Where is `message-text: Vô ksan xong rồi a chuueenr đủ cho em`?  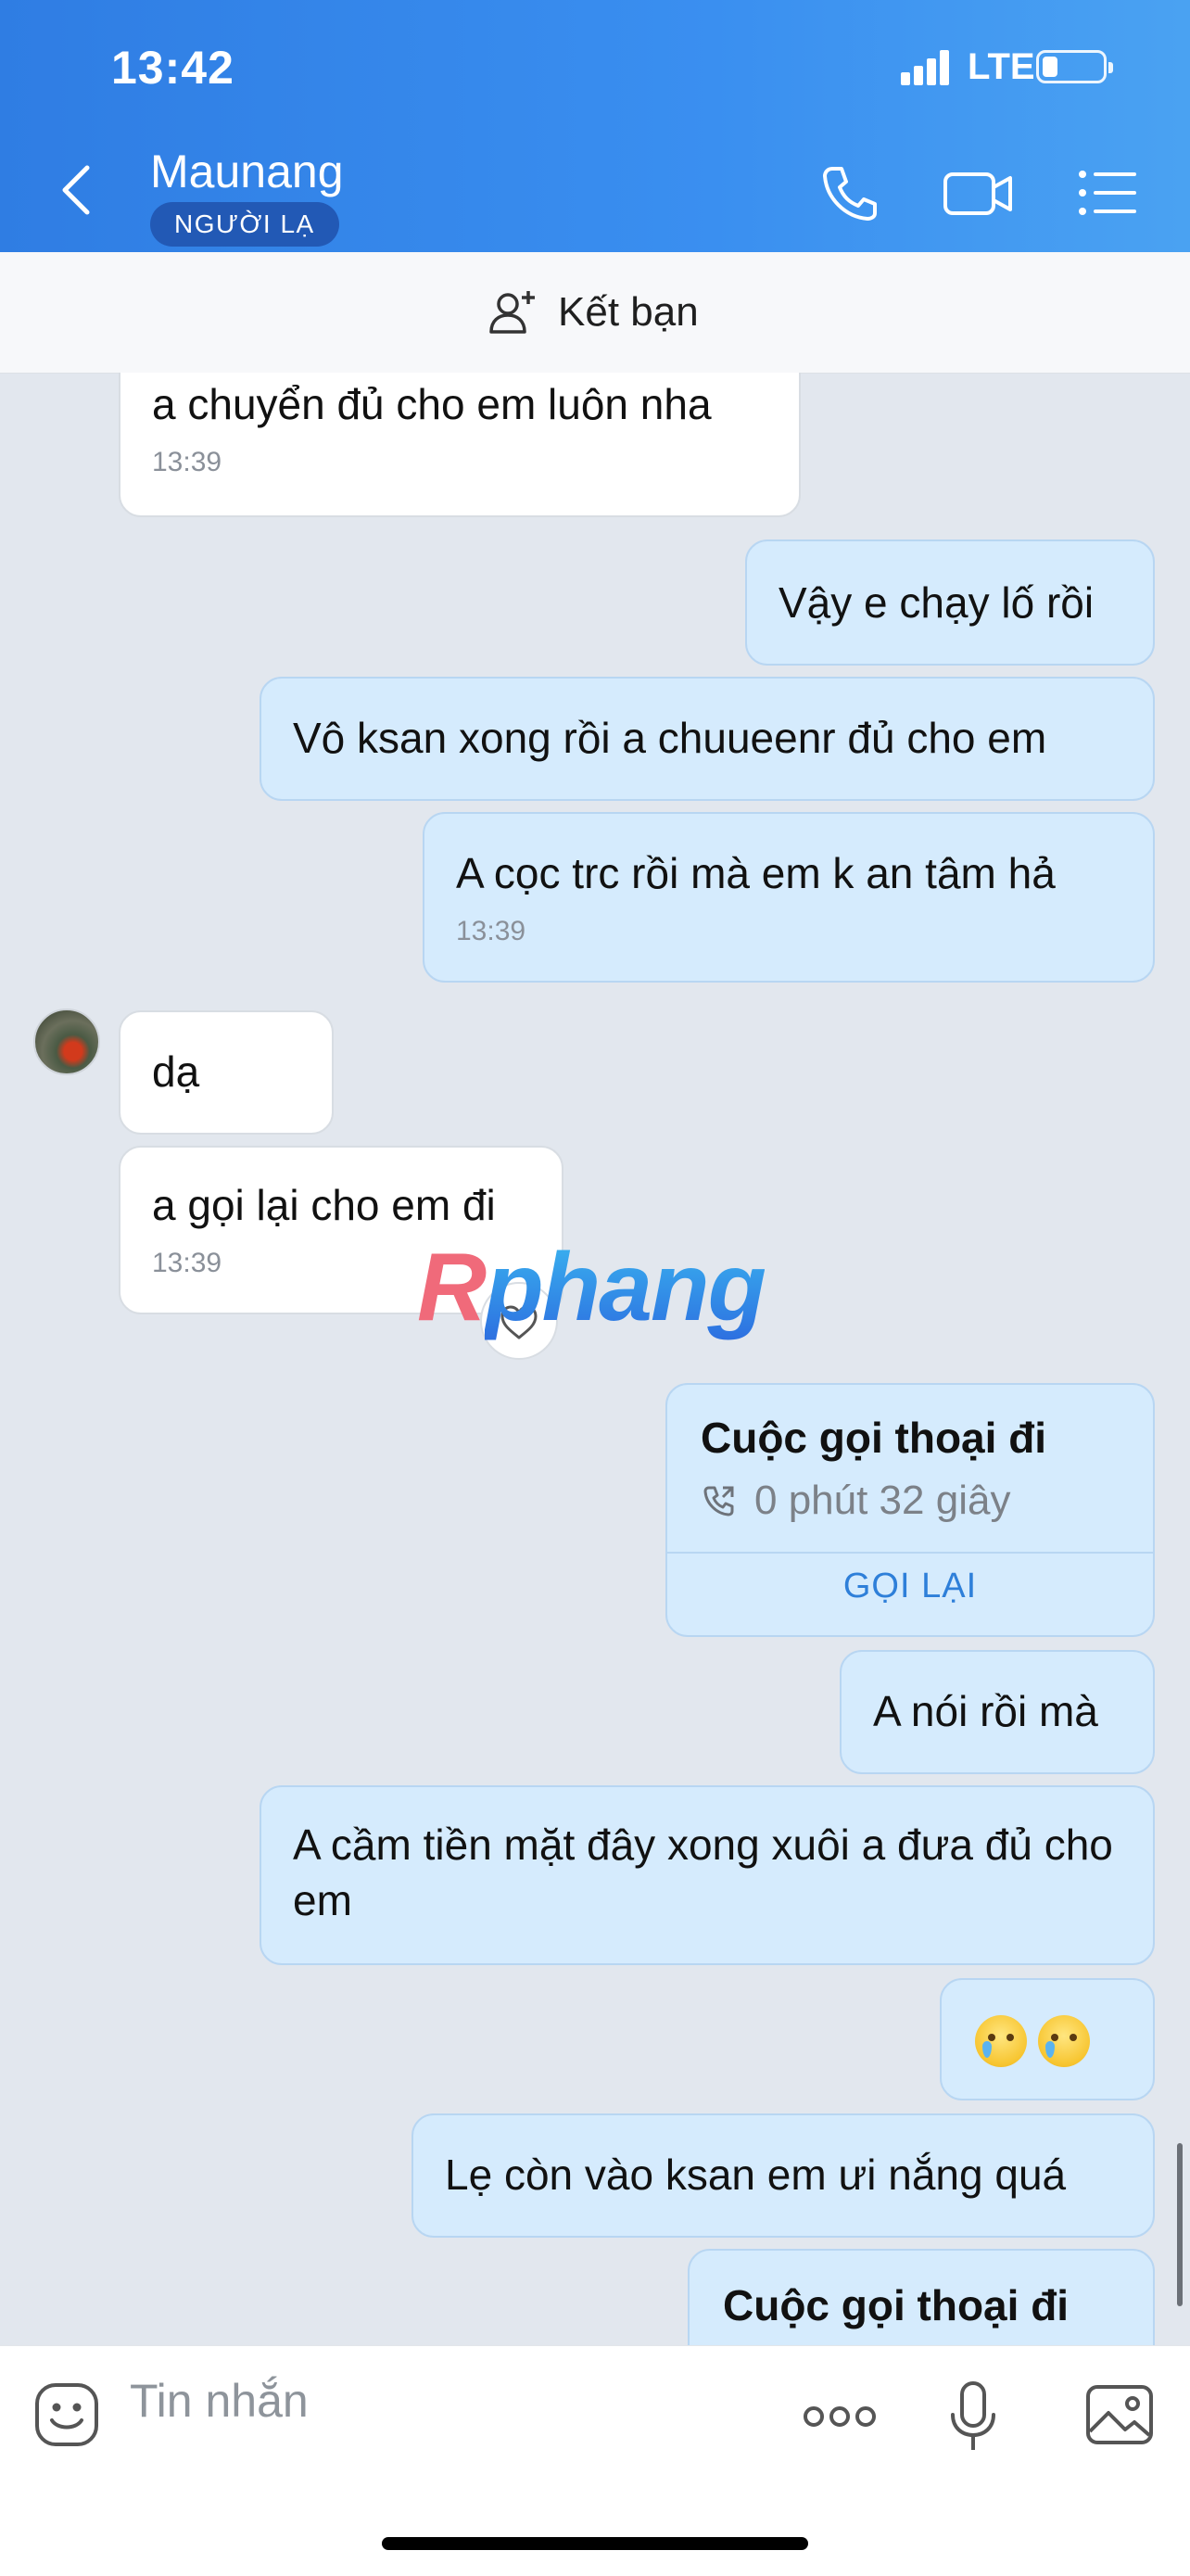
message-text: Vô ksan xong rồi a chuueenr đủ cho em is located at coordinates (670, 738).